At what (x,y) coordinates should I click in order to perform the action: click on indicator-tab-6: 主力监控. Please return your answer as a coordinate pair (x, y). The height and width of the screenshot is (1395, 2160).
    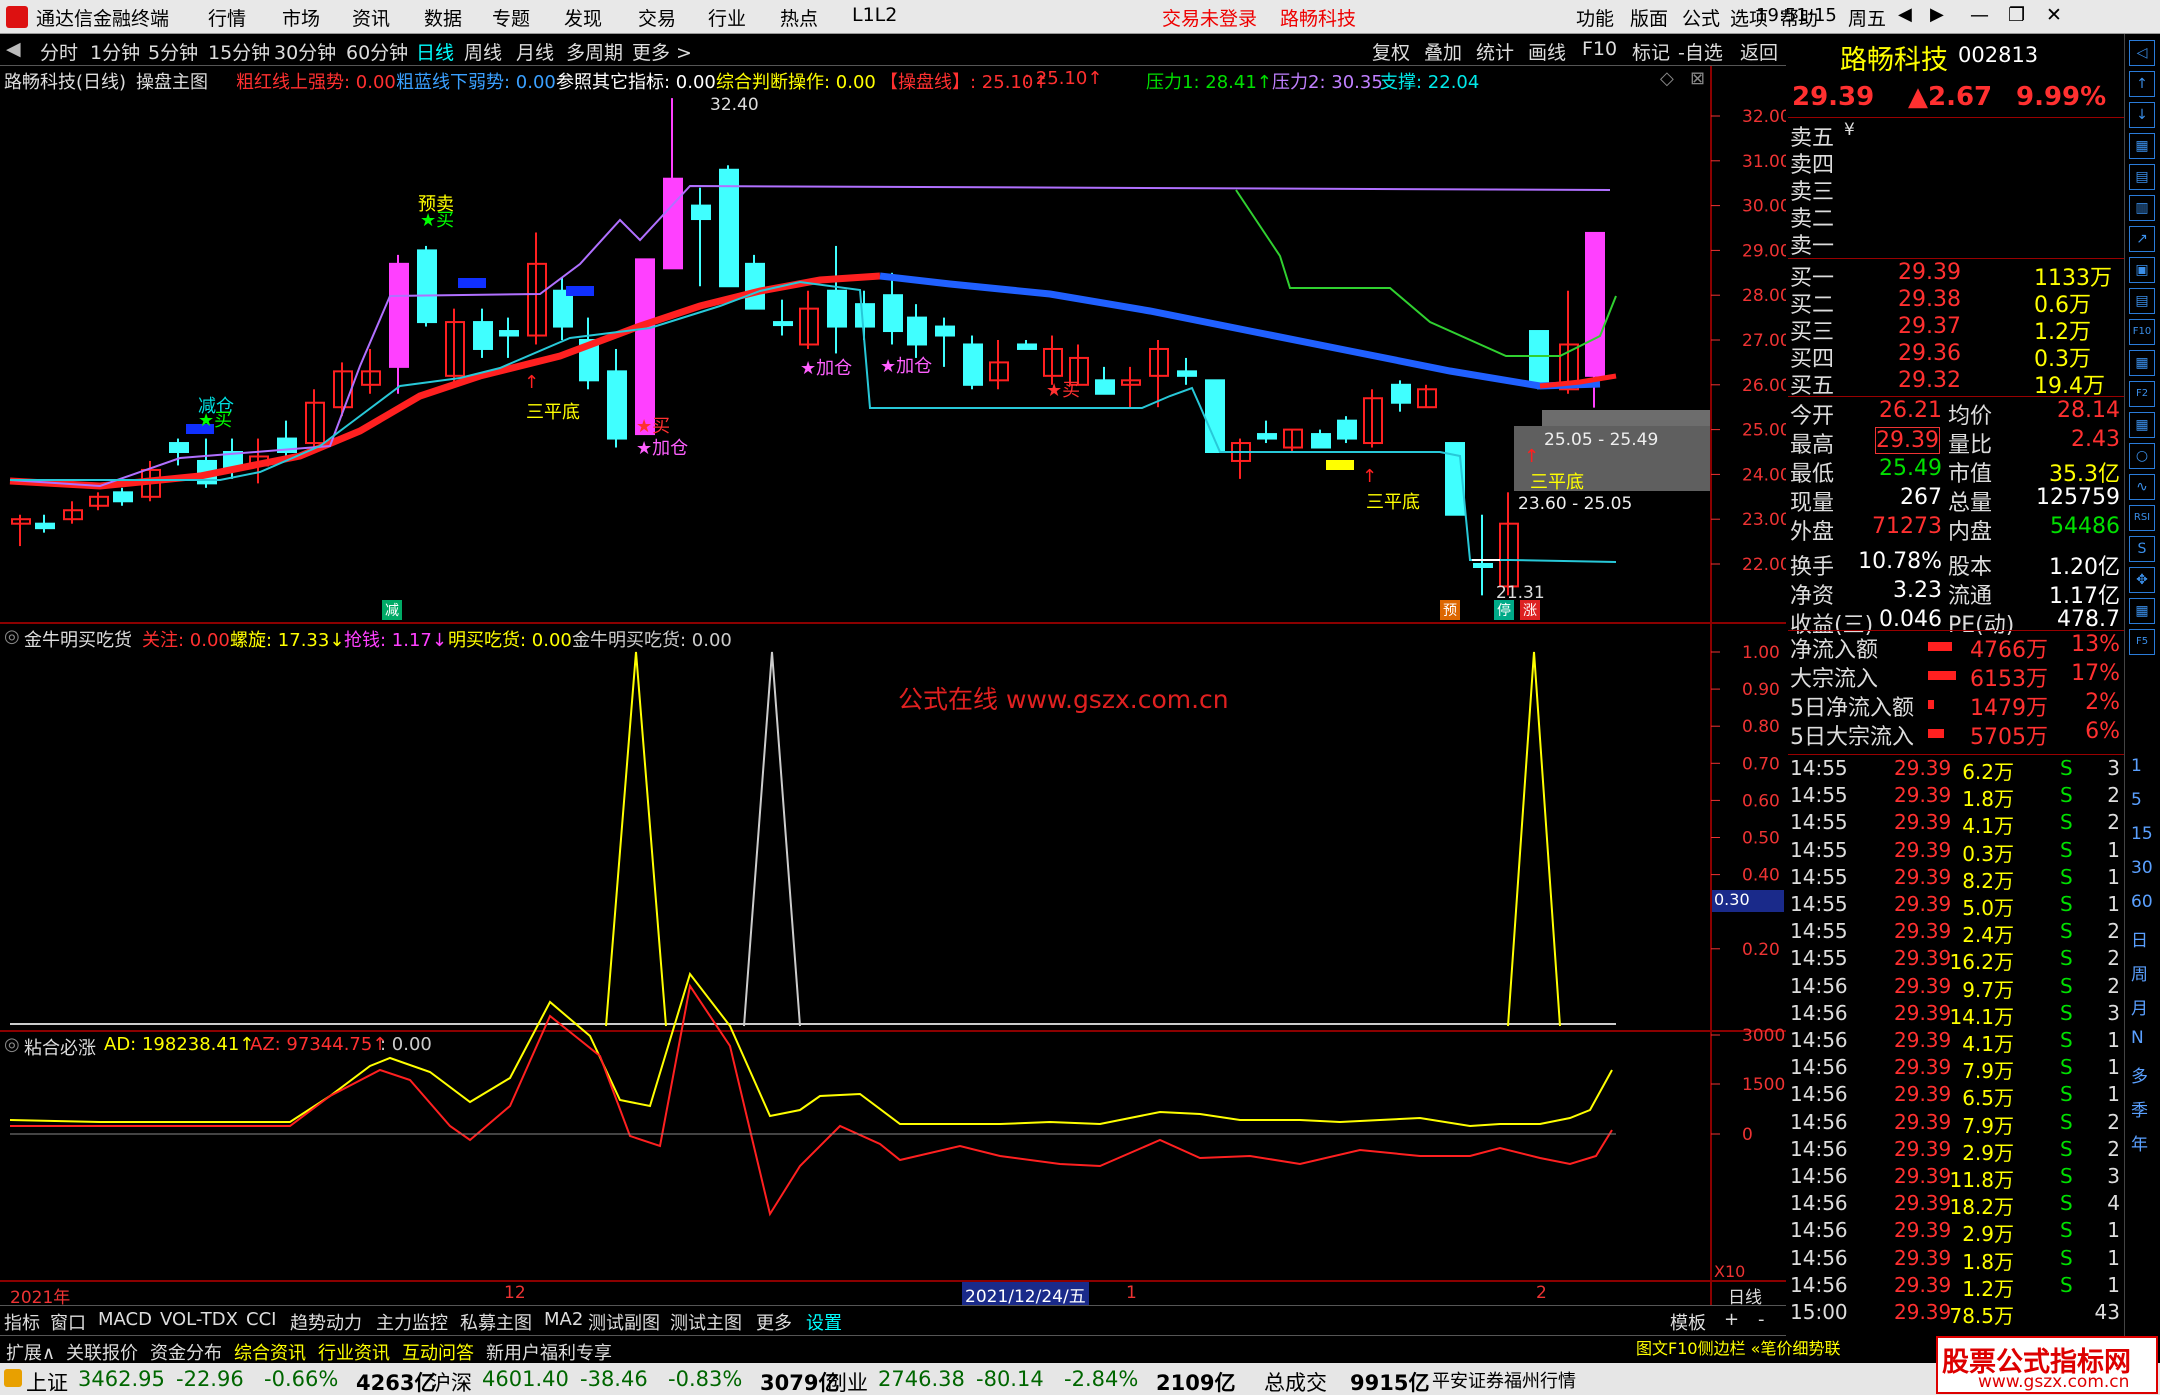
    Looking at the image, I should click on (412, 1322).